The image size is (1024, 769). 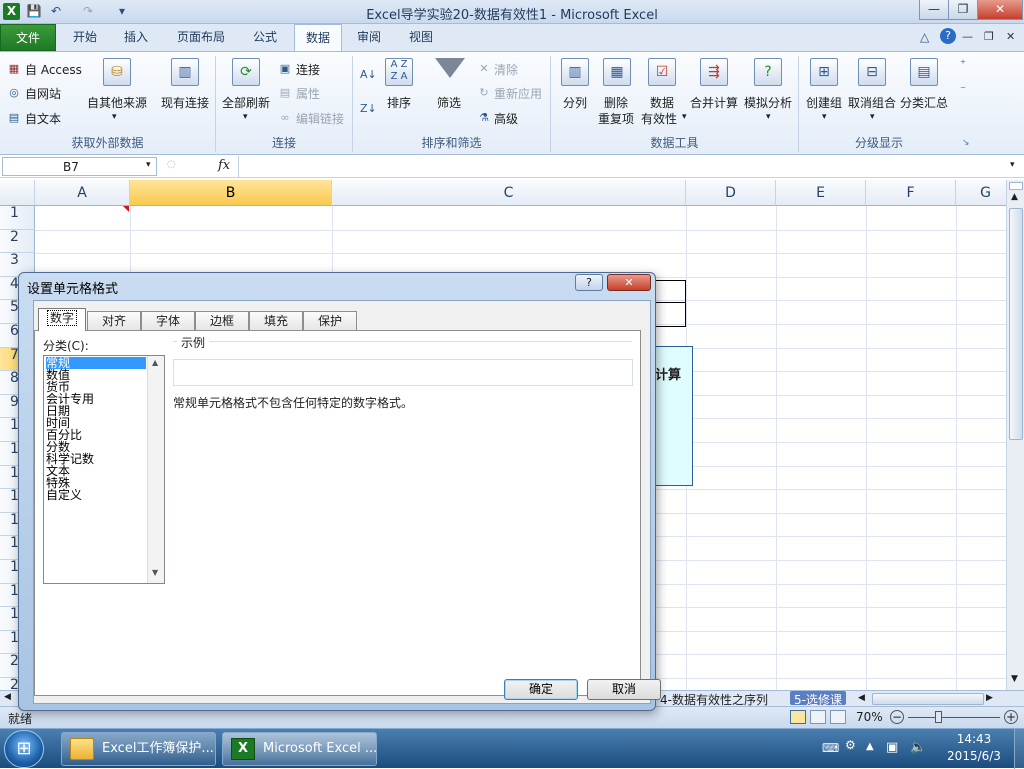 What do you see at coordinates (17, 241) in the screenshot?
I see `row-header: 2` at bounding box center [17, 241].